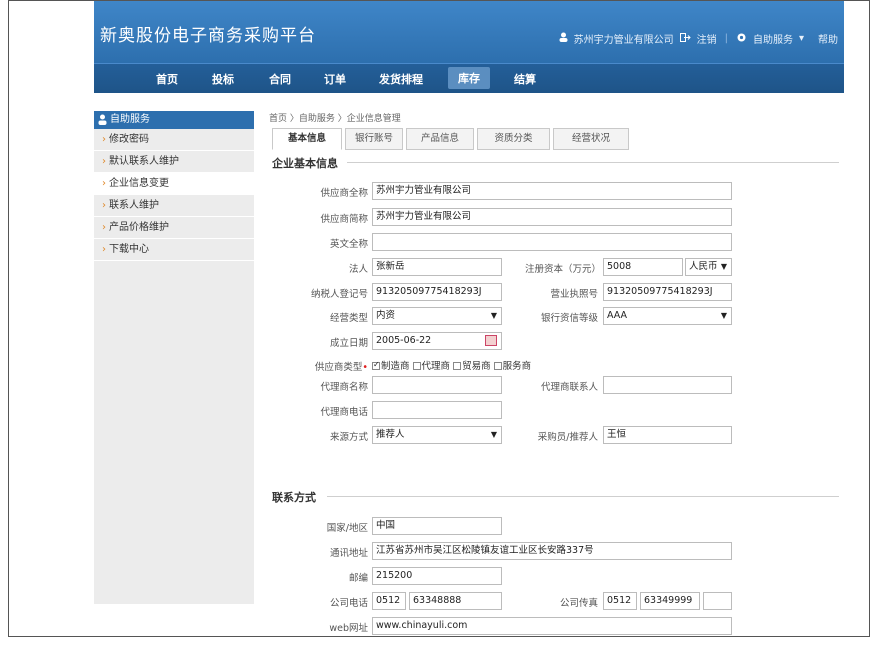  I want to click on tab-qualification: 资质分类, so click(513, 139).